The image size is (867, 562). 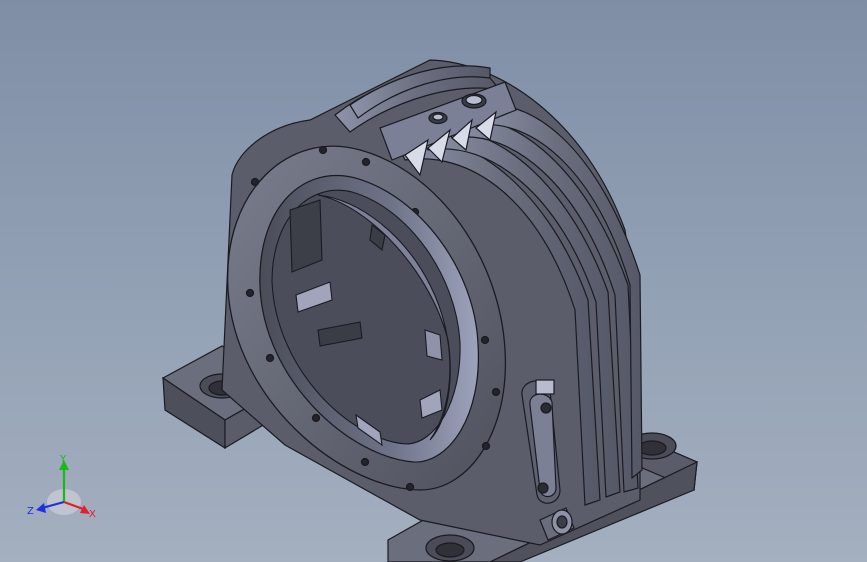 What do you see at coordinates (41, 508) in the screenshot?
I see `z-axis-arrow` at bounding box center [41, 508].